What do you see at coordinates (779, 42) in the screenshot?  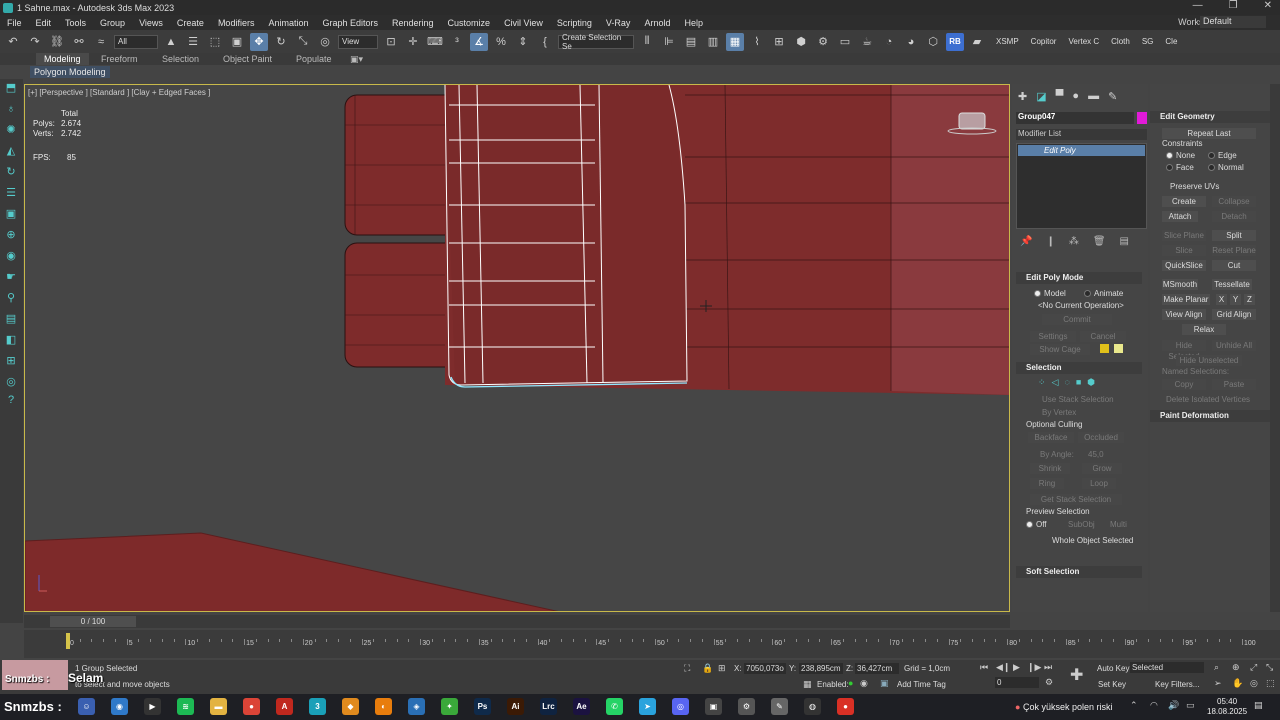 I see `schematic-view-icon: ⊞` at bounding box center [779, 42].